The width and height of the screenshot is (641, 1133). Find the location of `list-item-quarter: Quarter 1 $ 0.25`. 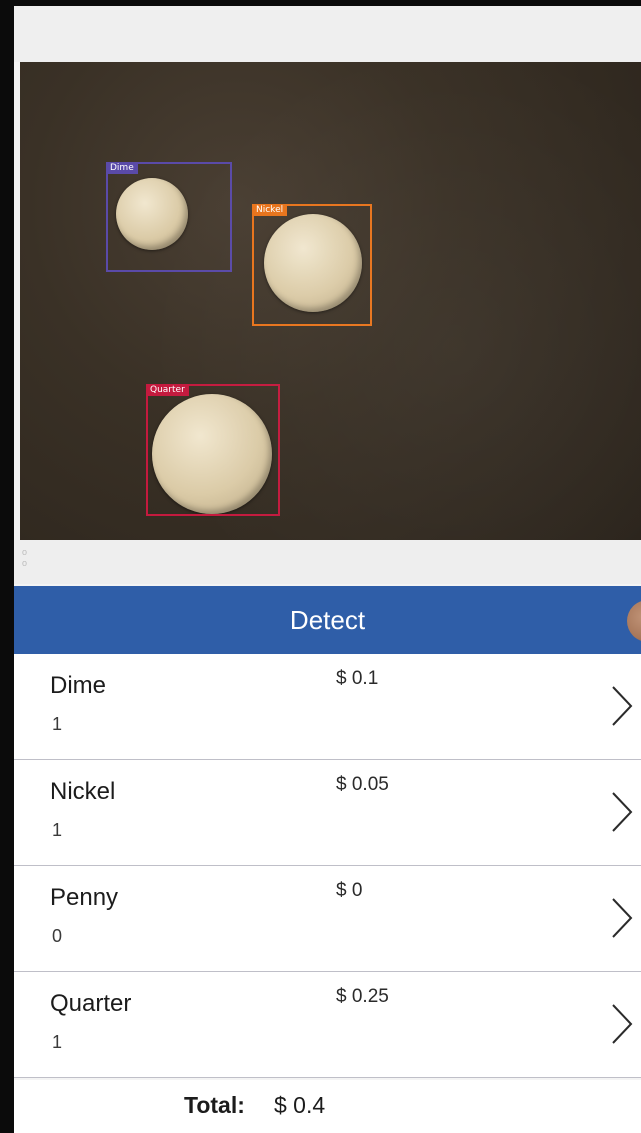

list-item-quarter: Quarter 1 $ 0.25 is located at coordinates (327, 1025).